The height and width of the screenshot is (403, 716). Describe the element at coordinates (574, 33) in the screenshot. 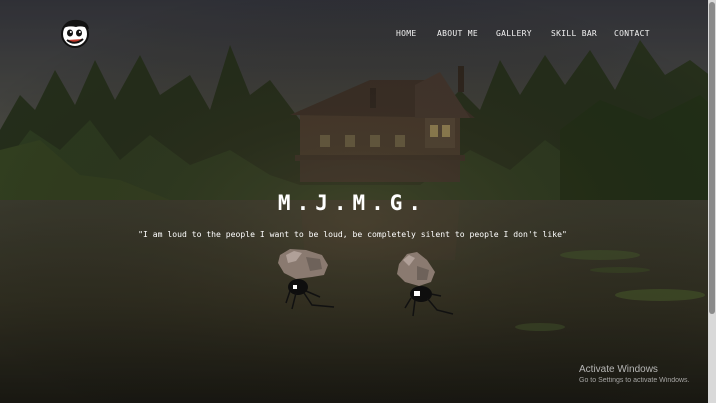

I see `nav-skill-bar: SKILL BAR` at that location.